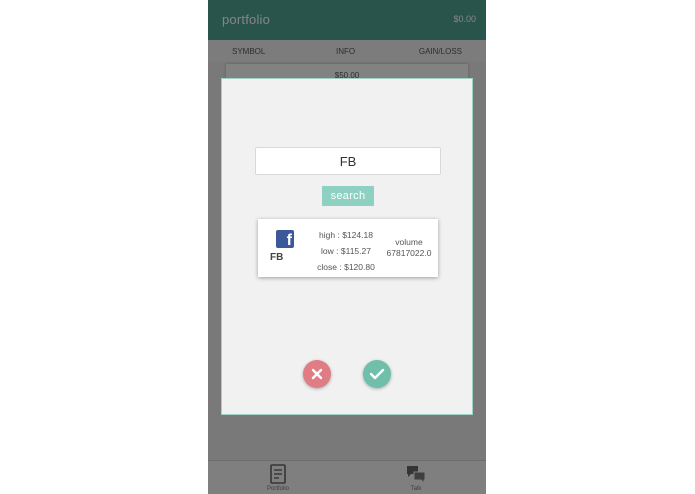  I want to click on search-button: search, so click(348, 196).